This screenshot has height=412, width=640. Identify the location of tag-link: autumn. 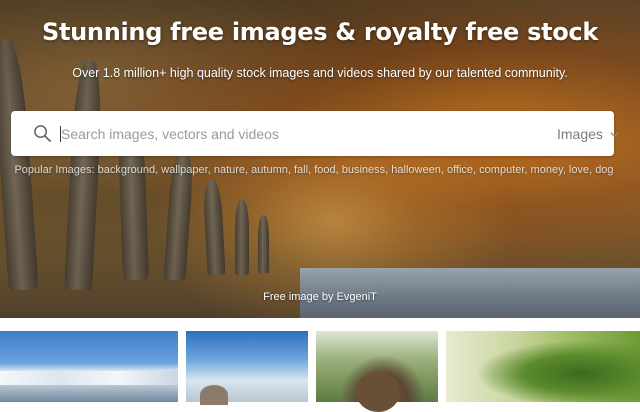
(269, 170).